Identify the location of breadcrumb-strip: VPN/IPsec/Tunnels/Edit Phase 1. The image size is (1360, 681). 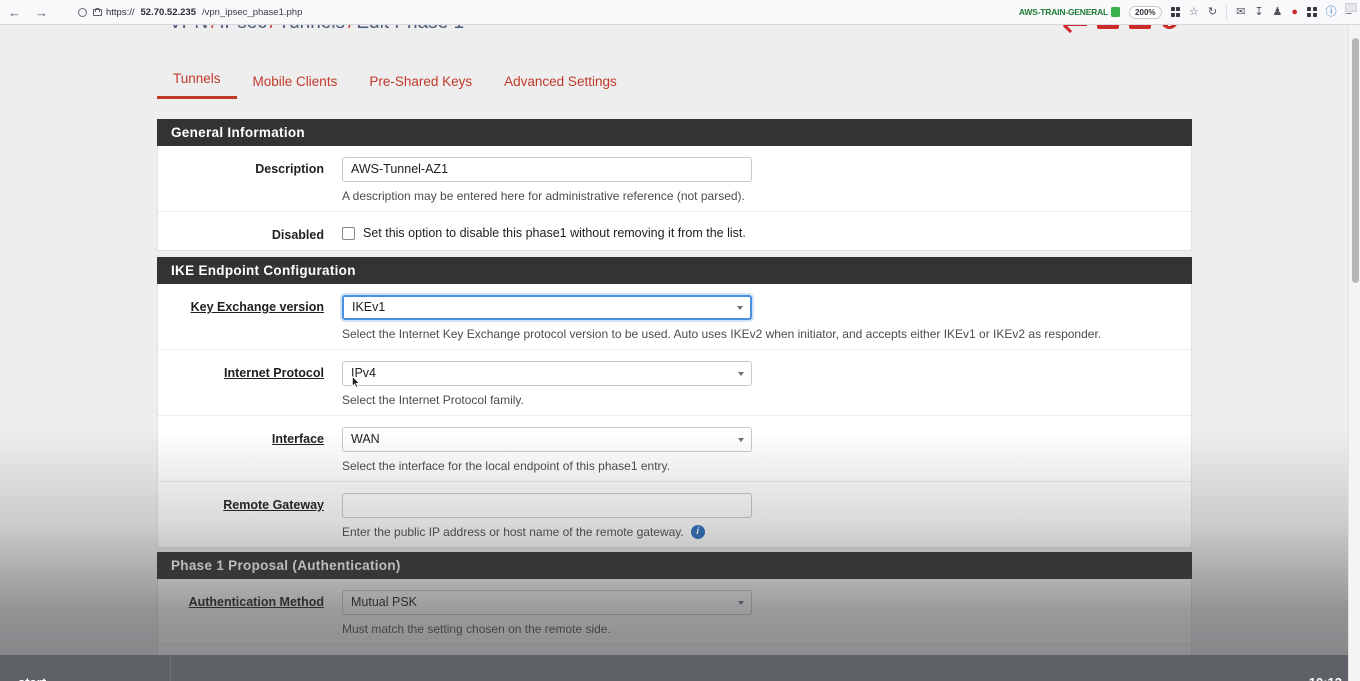
(674, 36).